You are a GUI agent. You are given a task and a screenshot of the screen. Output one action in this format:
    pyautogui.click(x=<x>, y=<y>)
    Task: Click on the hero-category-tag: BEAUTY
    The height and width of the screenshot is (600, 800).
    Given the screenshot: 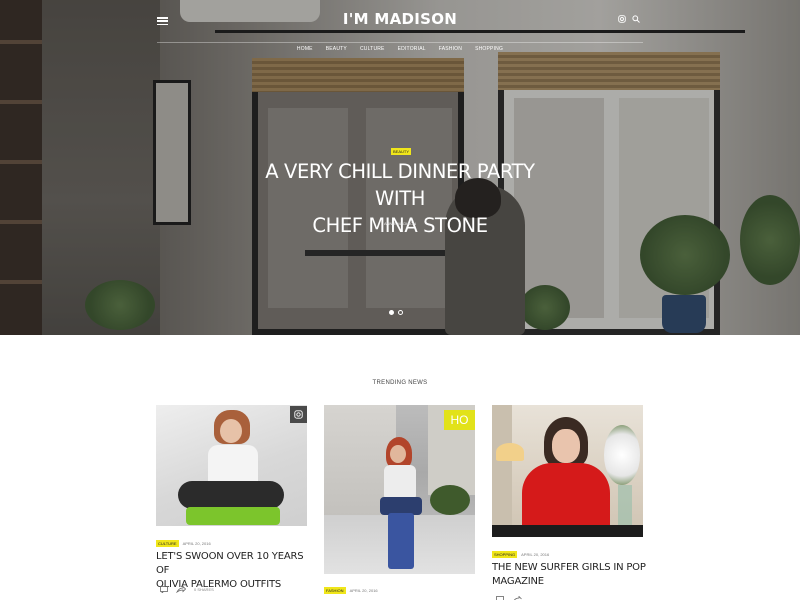 What is the action you would take?
    pyautogui.click(x=401, y=151)
    